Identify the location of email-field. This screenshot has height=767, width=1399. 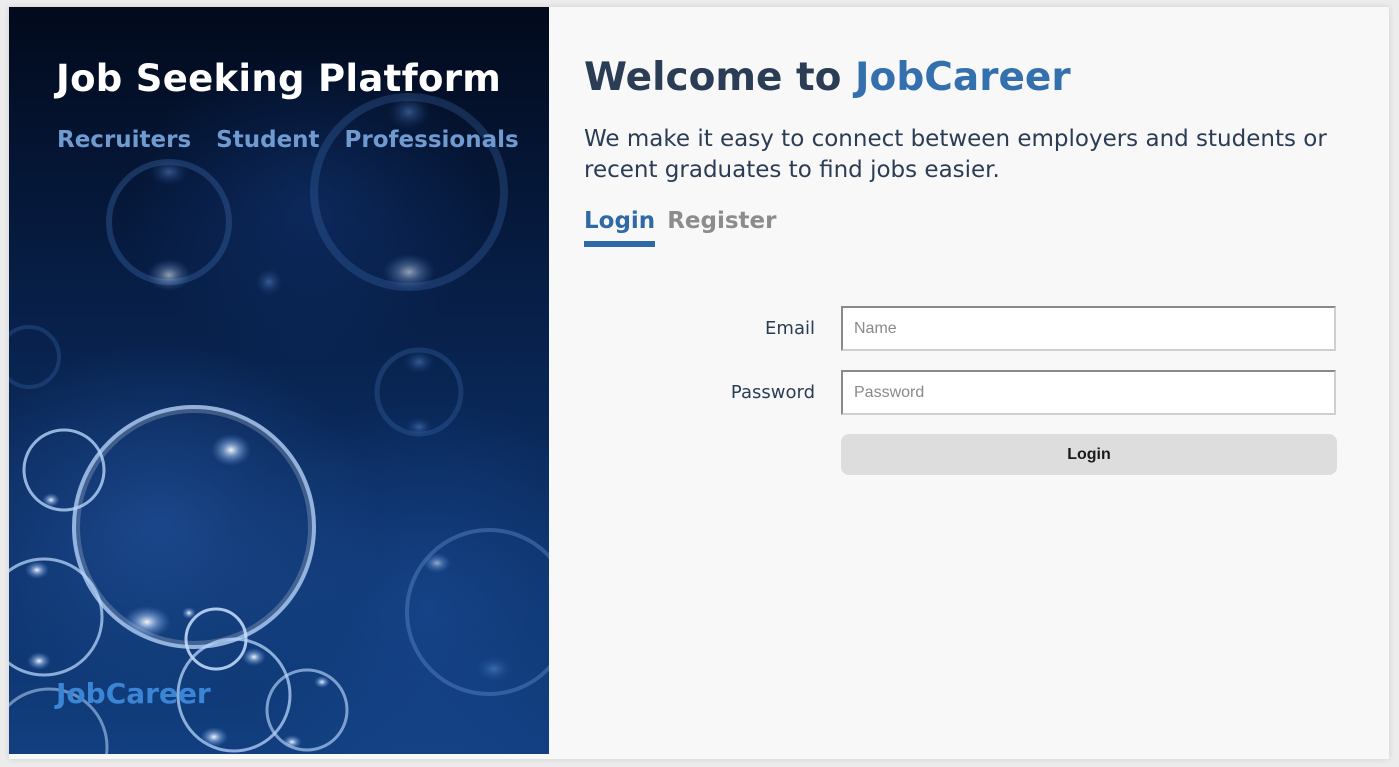
(1088, 328).